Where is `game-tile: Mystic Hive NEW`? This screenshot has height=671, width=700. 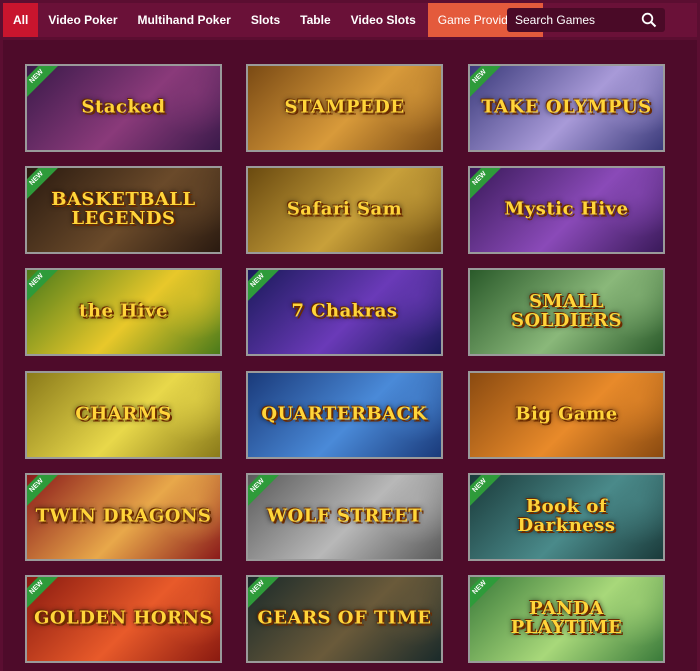 game-tile: Mystic Hive NEW is located at coordinates (566, 210).